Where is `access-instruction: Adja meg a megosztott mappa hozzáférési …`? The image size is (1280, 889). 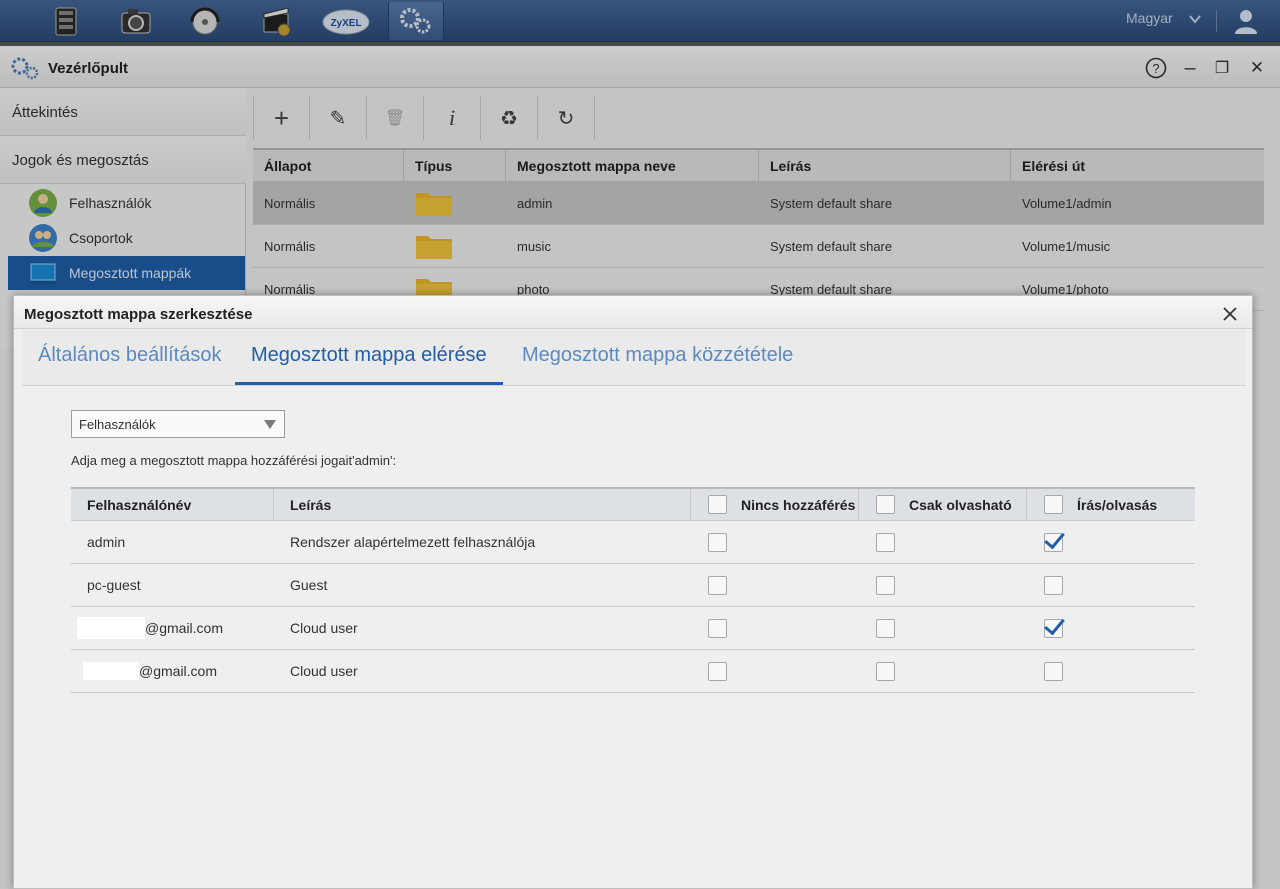 access-instruction: Adja meg a megosztott mappa hozzáférési … is located at coordinates (234, 460).